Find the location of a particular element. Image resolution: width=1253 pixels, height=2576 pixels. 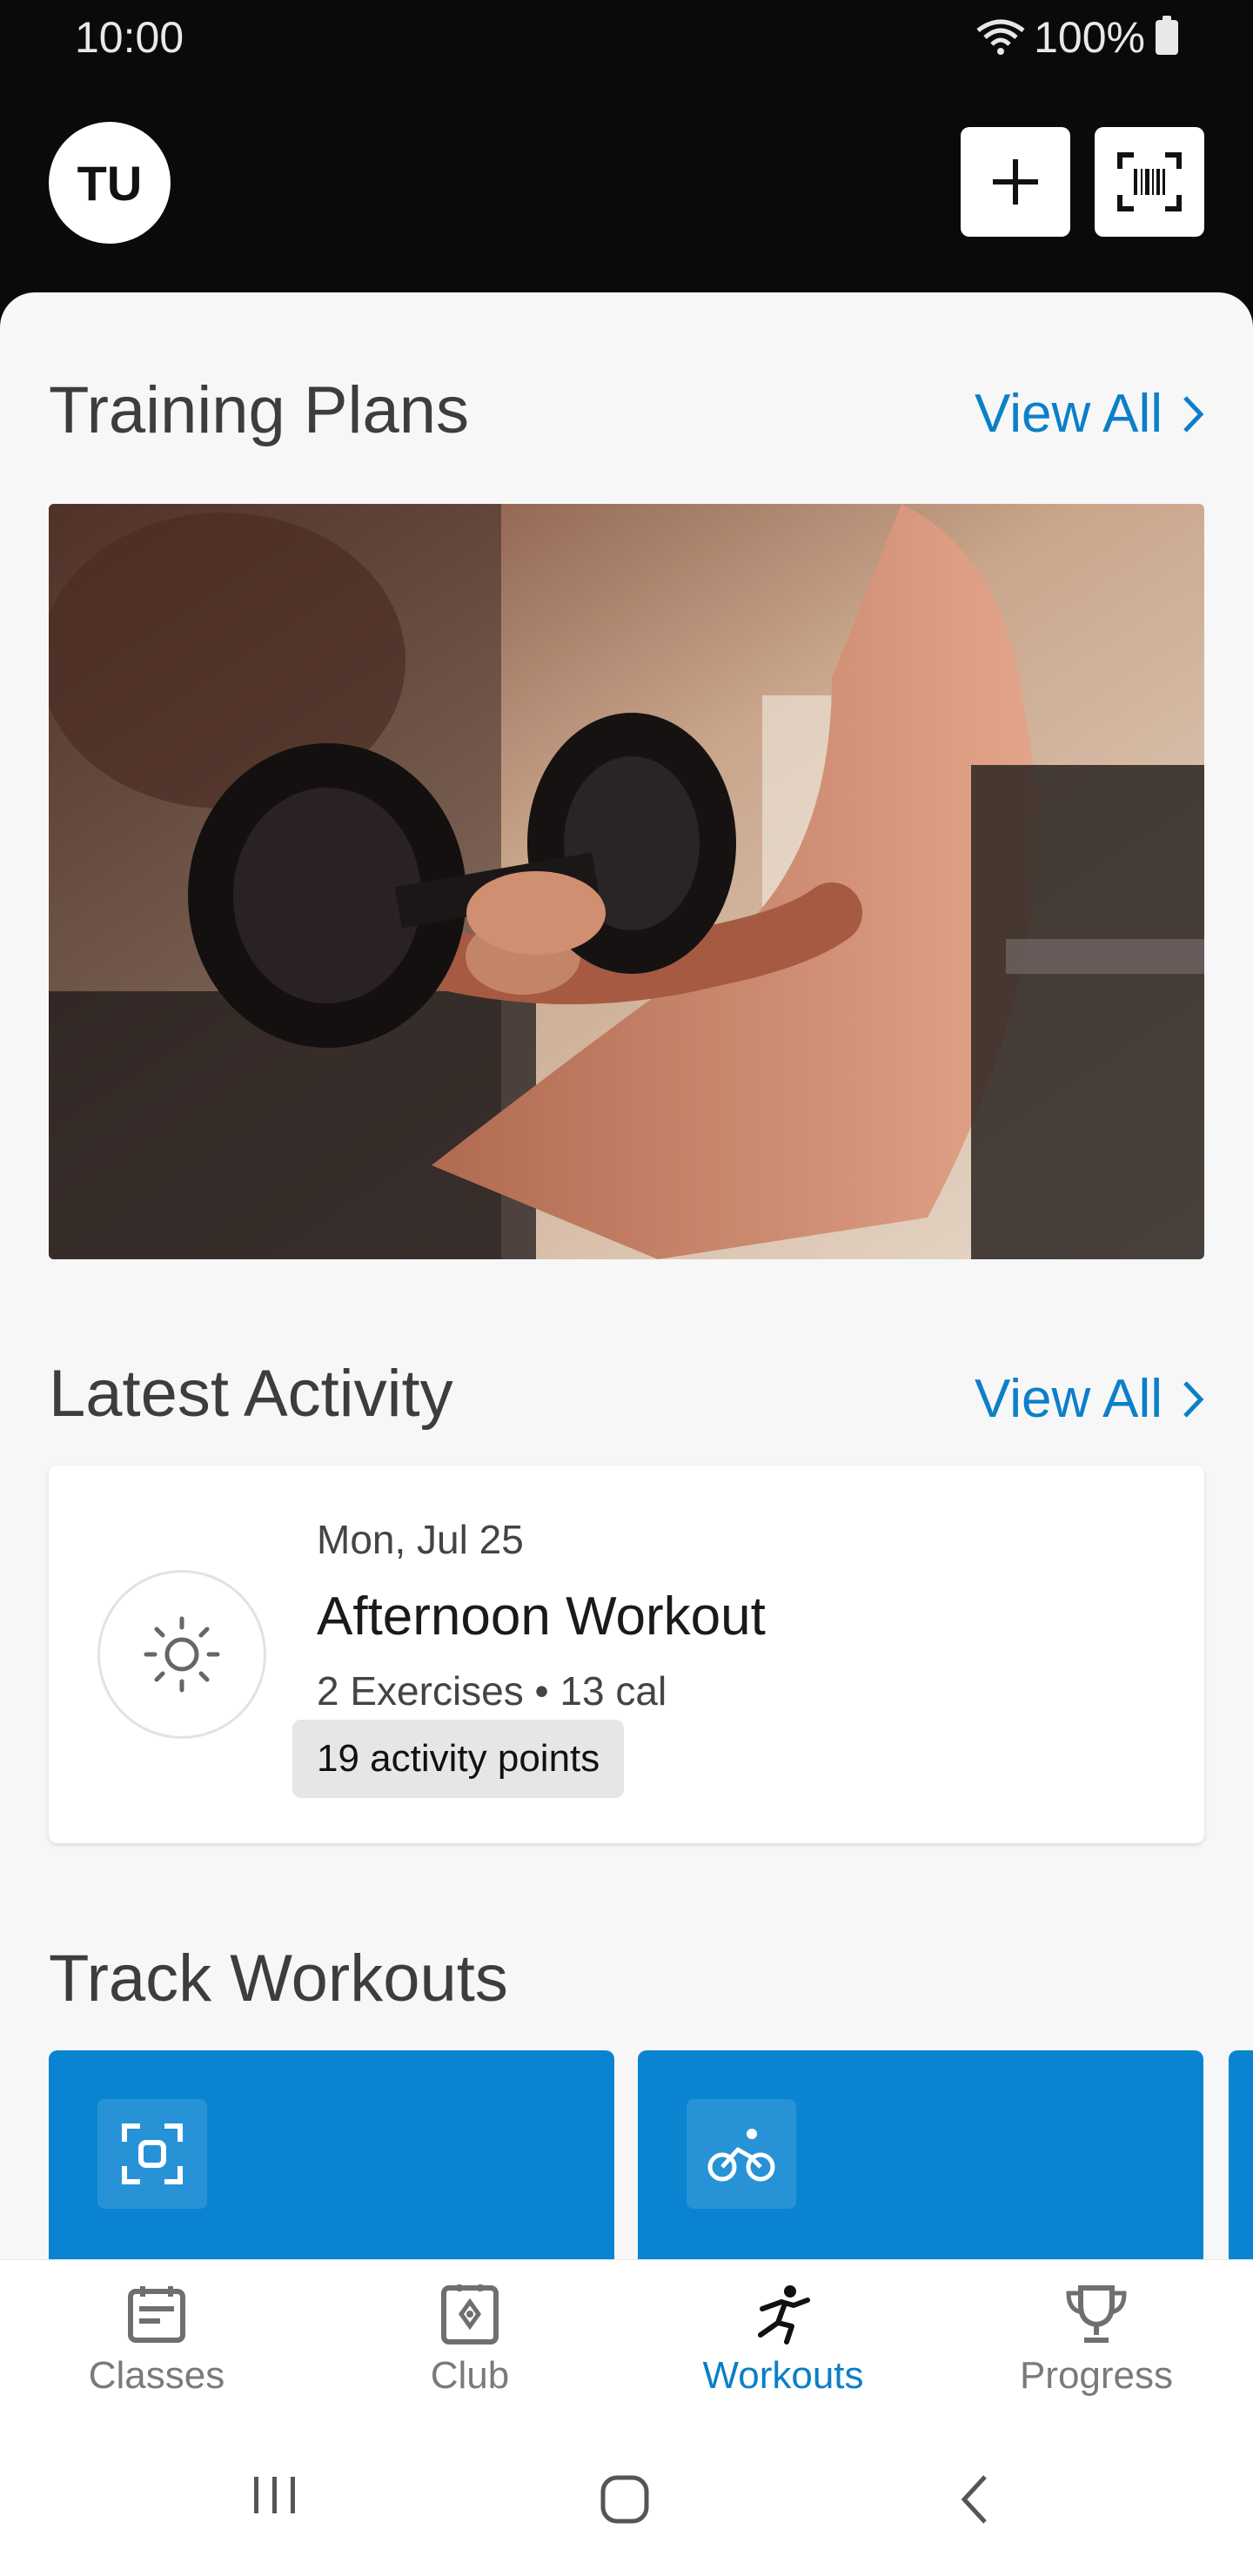

bicycle-icon is located at coordinates (741, 2155).